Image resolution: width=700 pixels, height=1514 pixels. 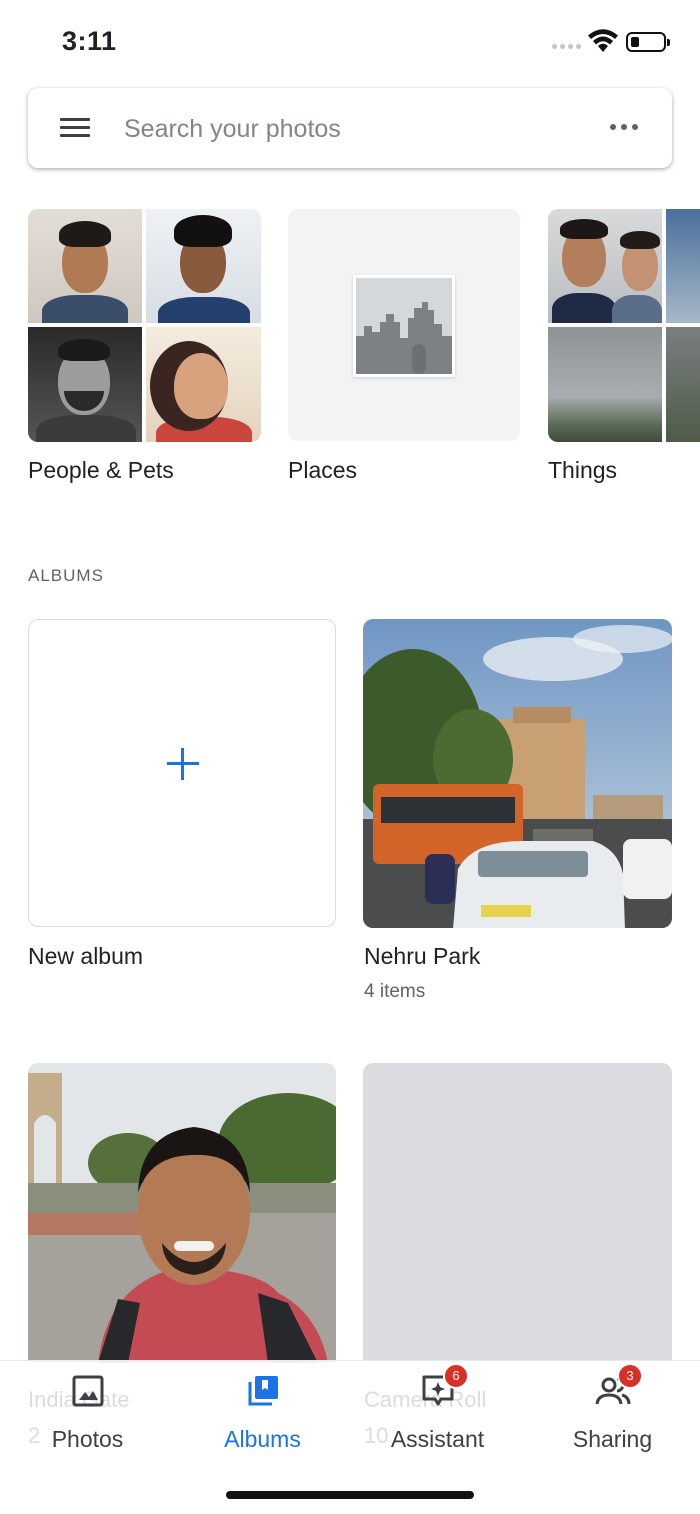 What do you see at coordinates (422, 956) in the screenshot?
I see `album-title: Nehru Park` at bounding box center [422, 956].